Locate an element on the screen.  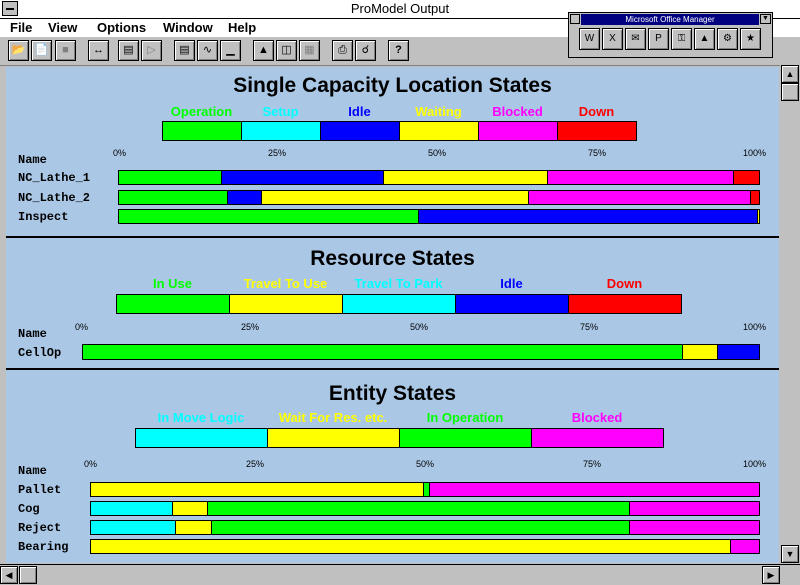
horizontal-scrollbar: ◀ ▶ is located at coordinates (400, 574).